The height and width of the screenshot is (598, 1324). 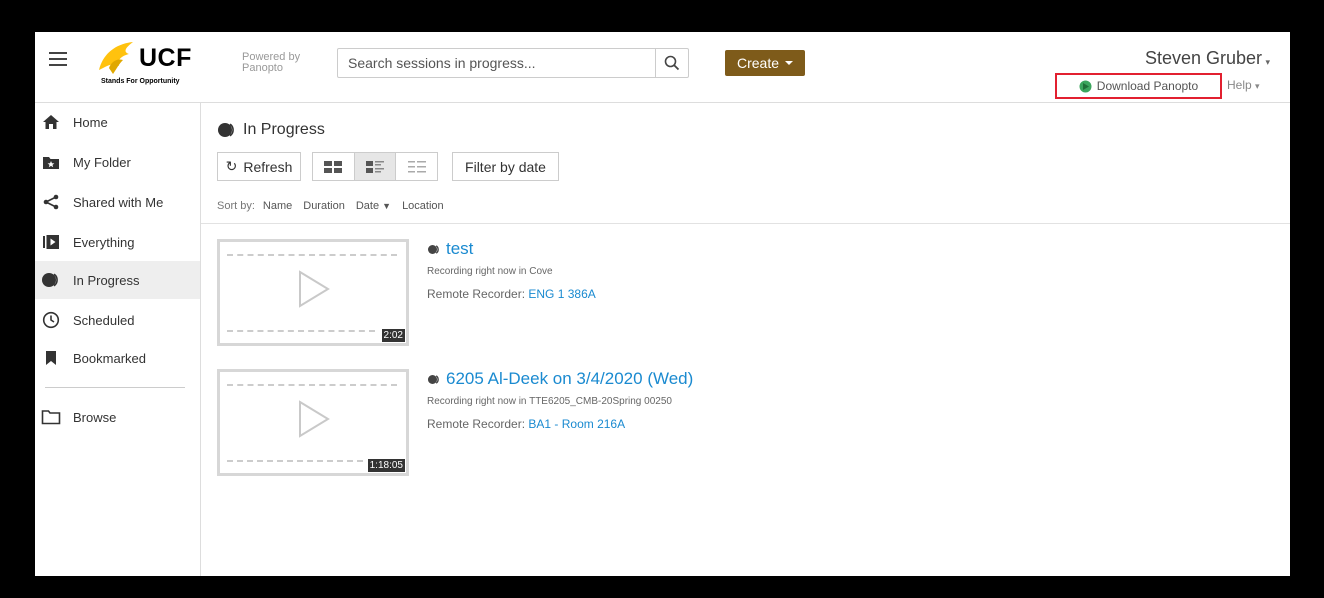 What do you see at coordinates (115, 387) in the screenshot?
I see `sidebar-divider` at bounding box center [115, 387].